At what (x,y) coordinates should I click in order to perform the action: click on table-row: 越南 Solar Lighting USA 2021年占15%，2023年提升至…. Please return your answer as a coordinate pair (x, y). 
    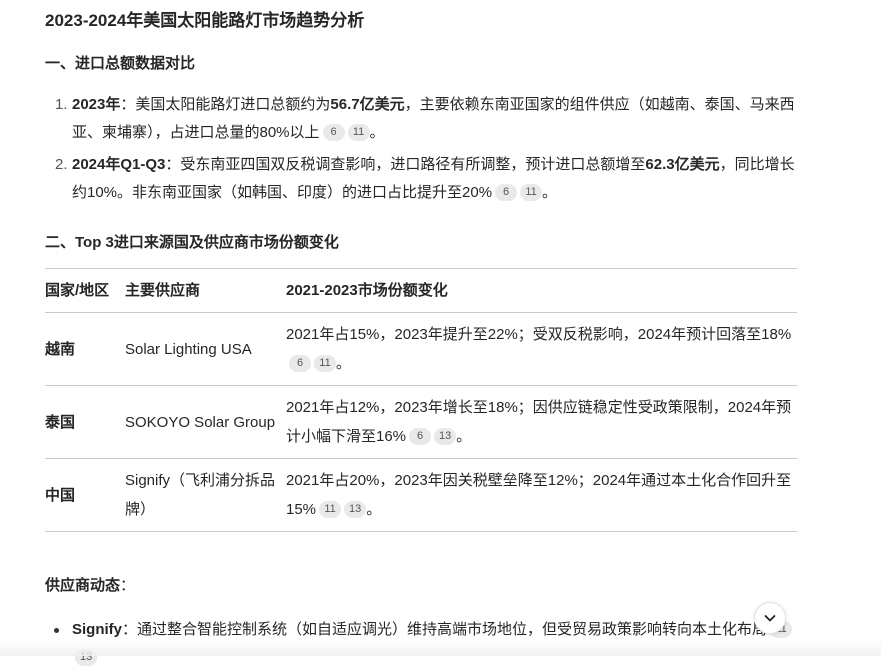
    Looking at the image, I should click on (421, 349).